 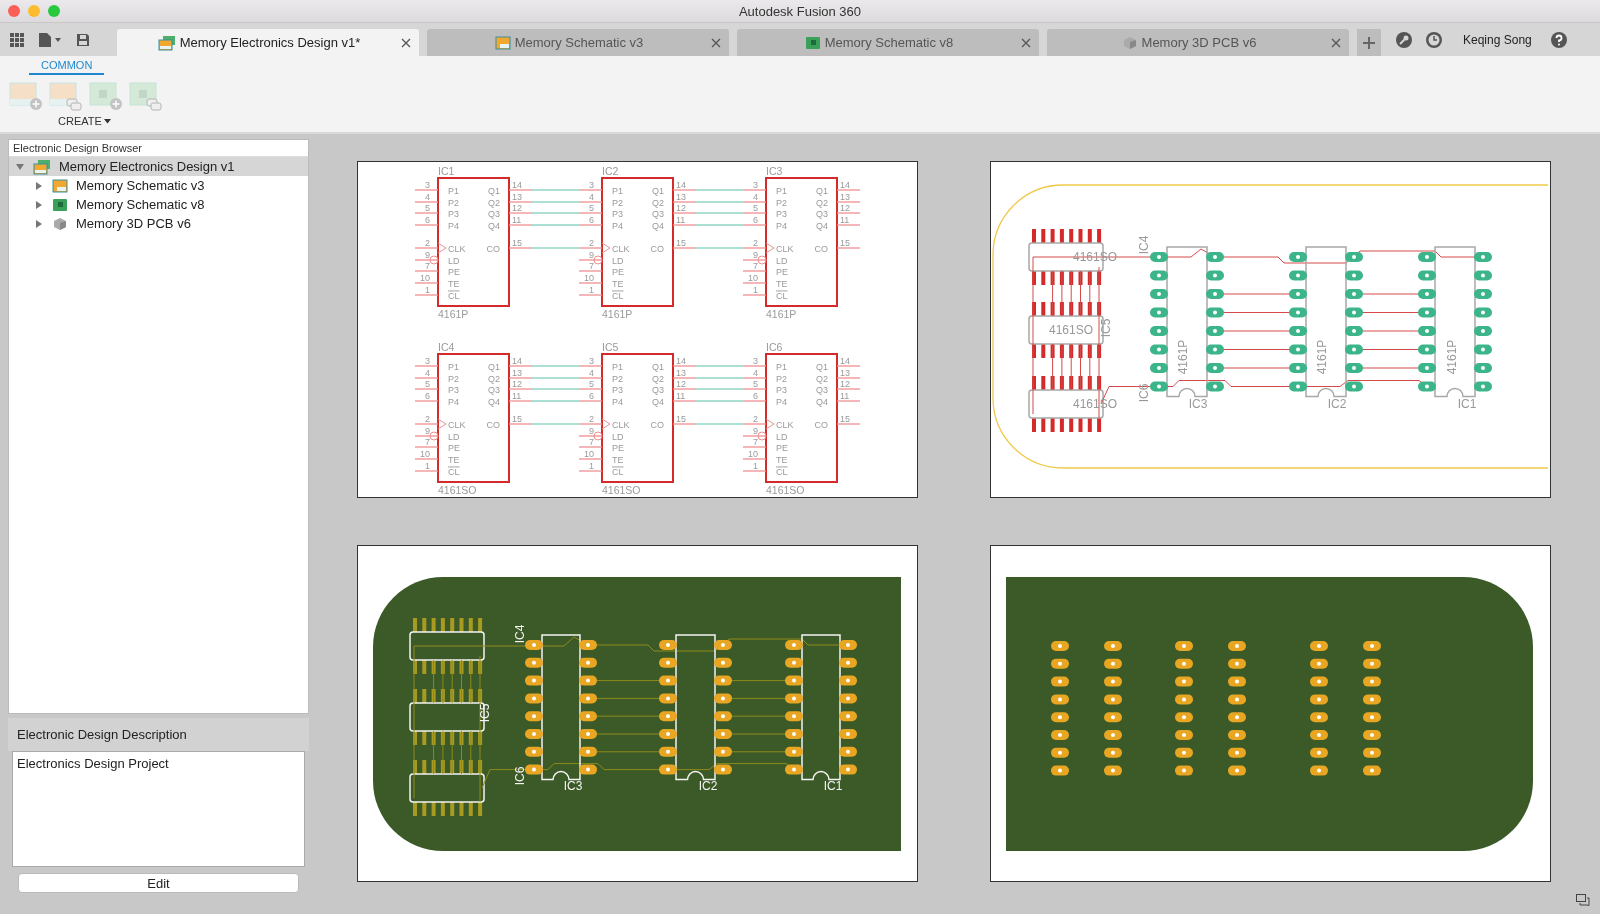 I want to click on user-name: Keqing Song, so click(x=1497, y=40).